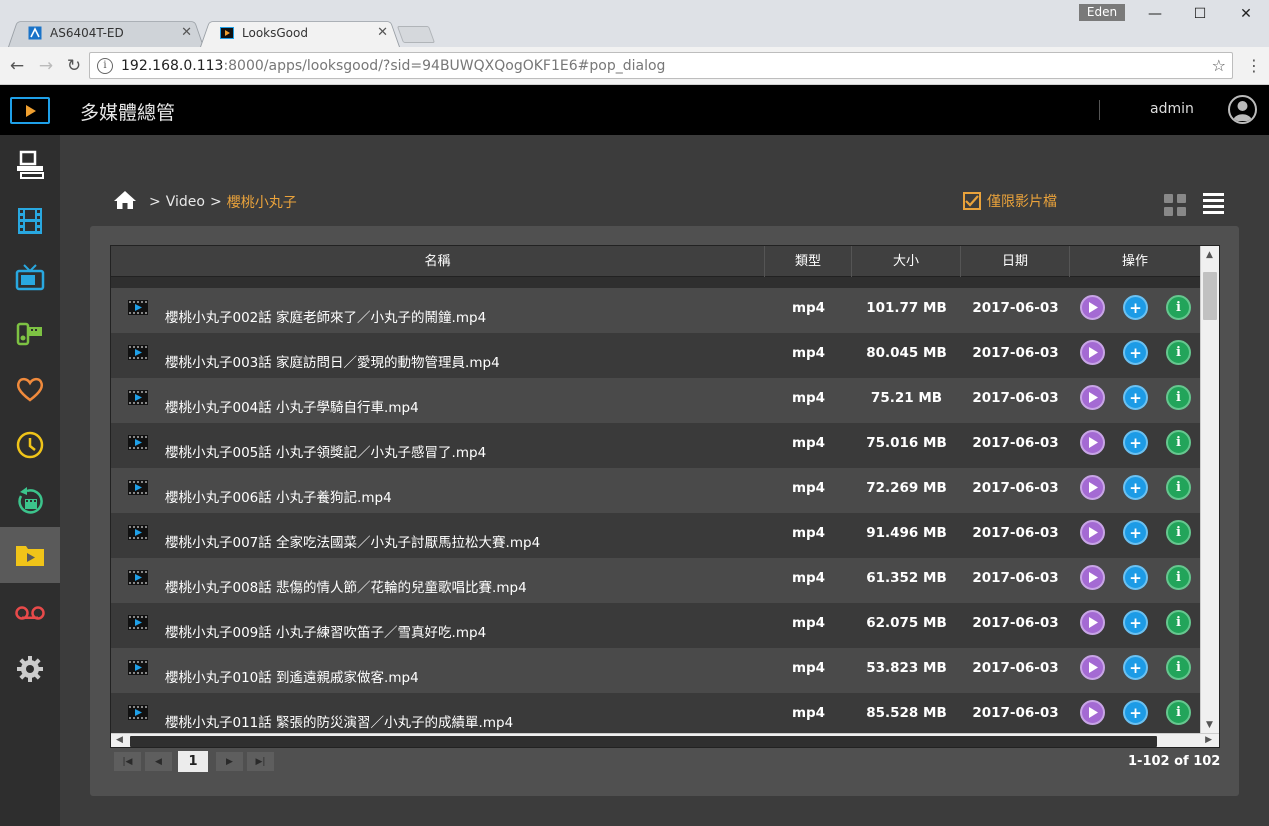 Image resolution: width=1269 pixels, height=826 pixels. I want to click on file-name: 櫻桃小丸子011話 緊張的防災演習／小丸子的成績單.mp4, so click(339, 721).